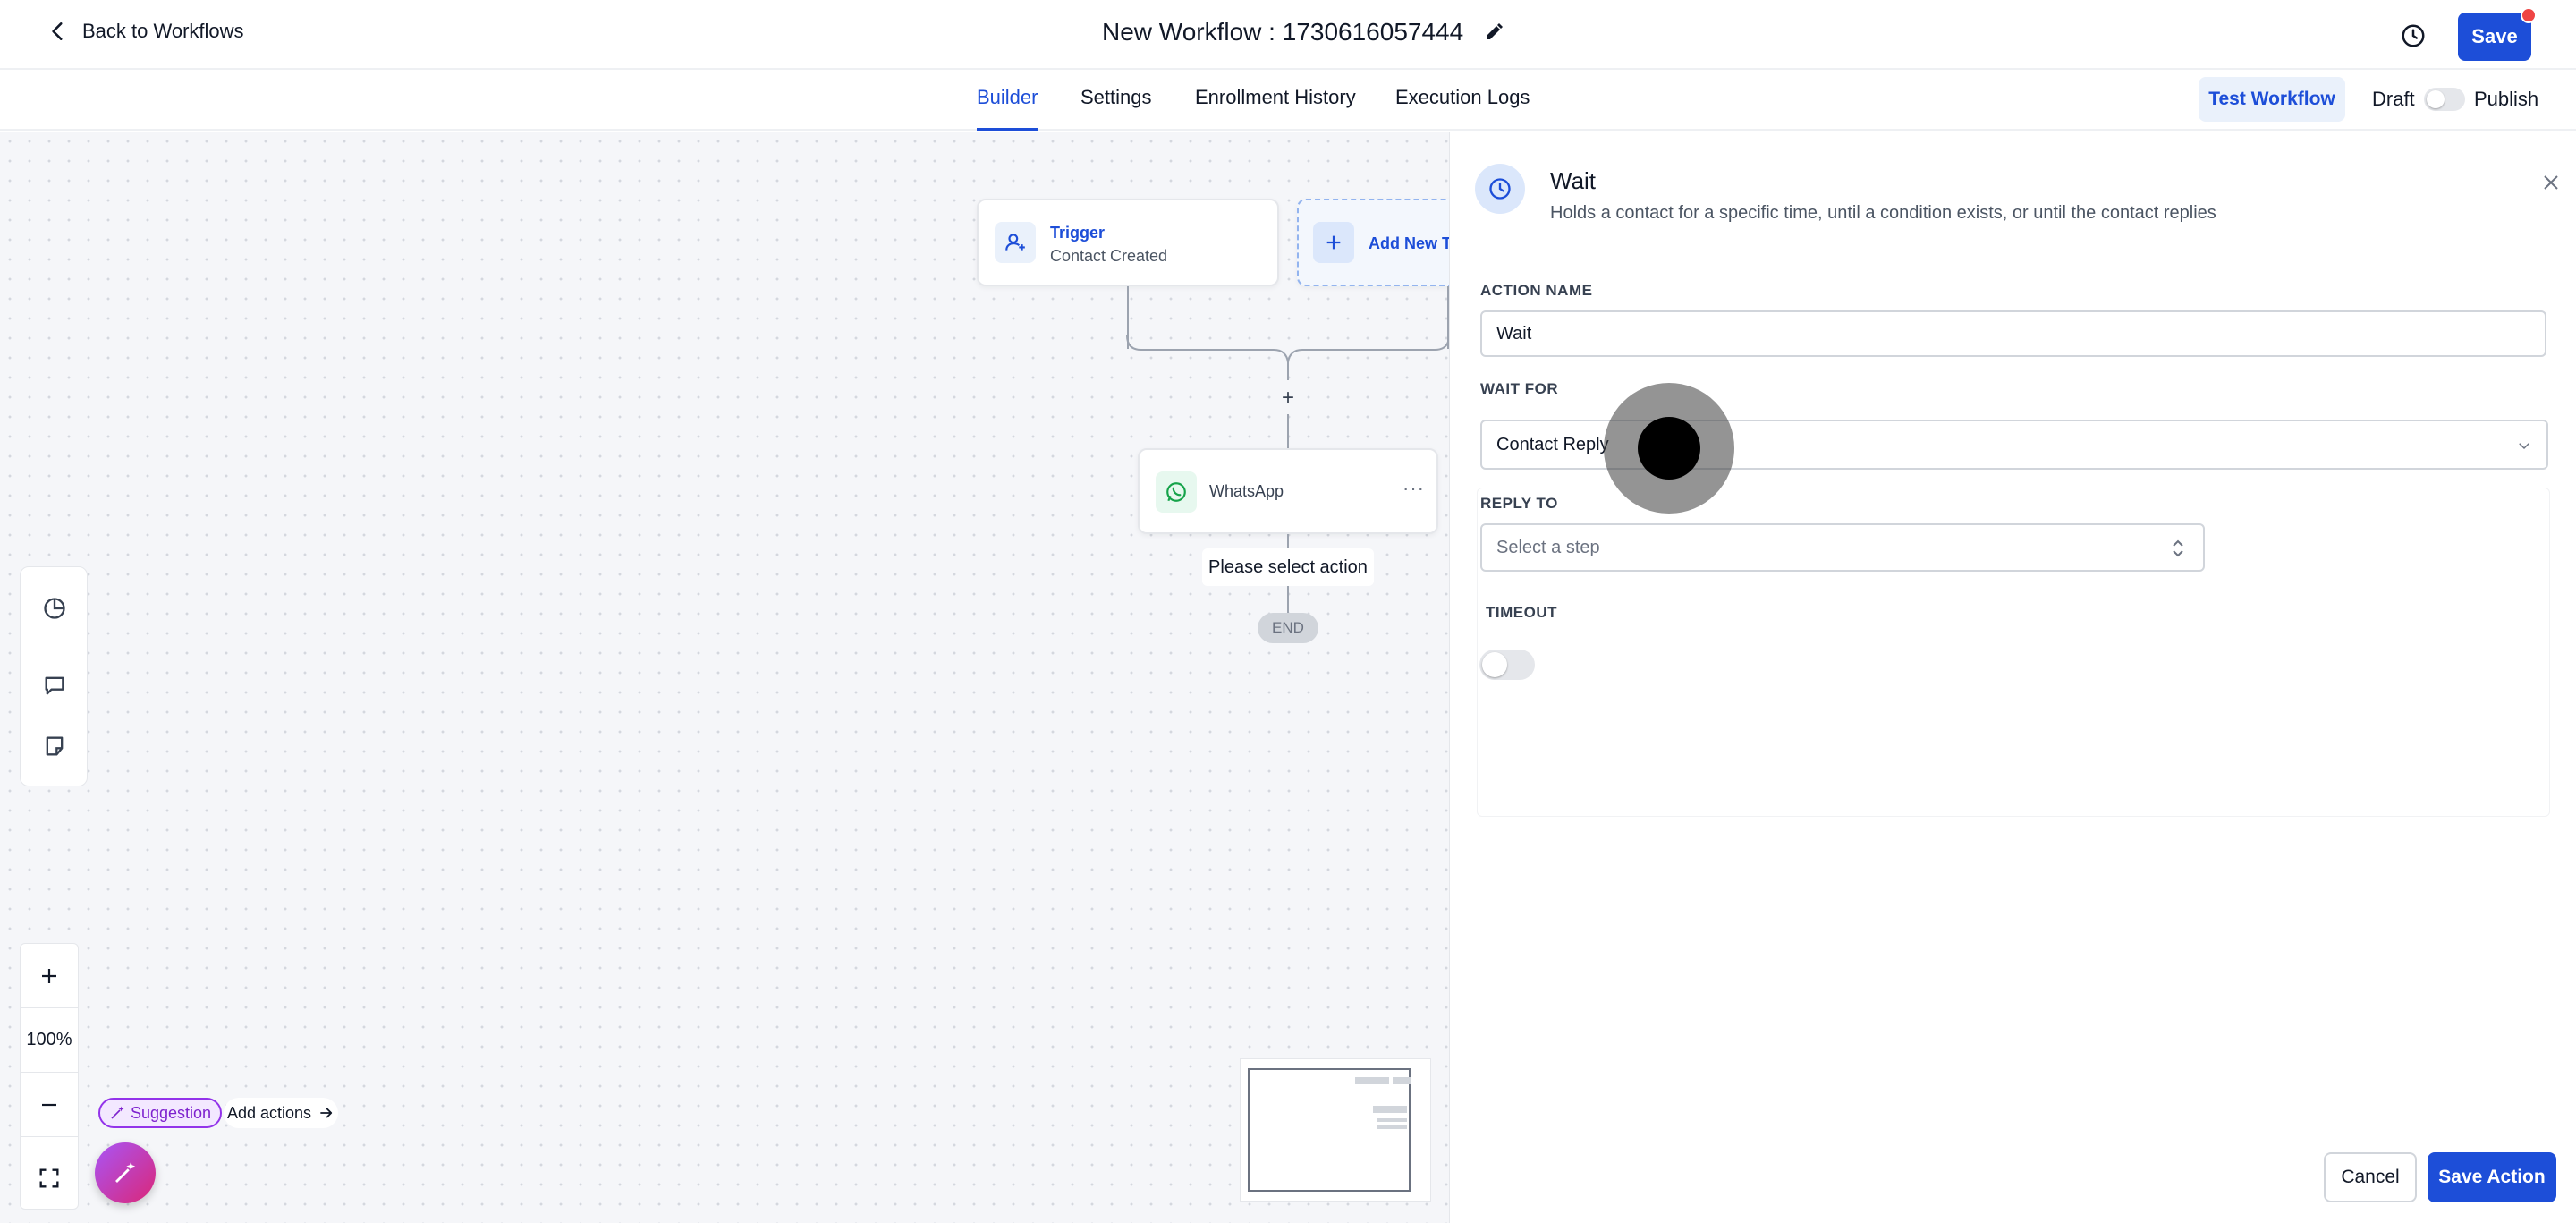 This screenshot has width=2576, height=1223. Describe the element at coordinates (1842, 547) in the screenshot. I see `reply-to-select: Select a step` at that location.